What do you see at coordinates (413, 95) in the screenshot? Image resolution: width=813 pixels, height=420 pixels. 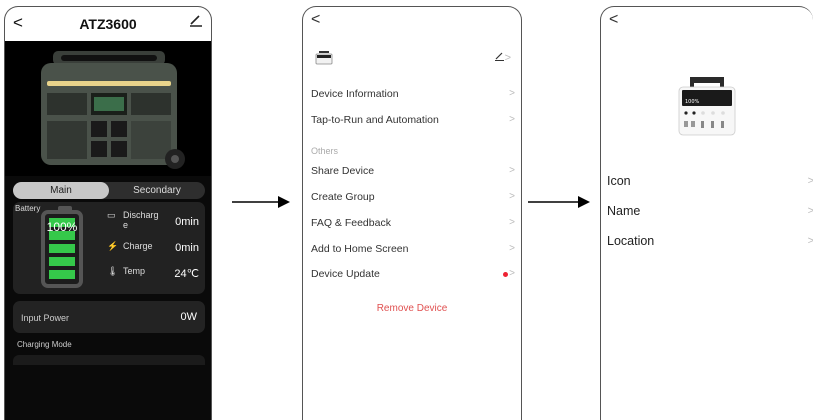 I see `menu-item-device-information: Device Information >` at bounding box center [413, 95].